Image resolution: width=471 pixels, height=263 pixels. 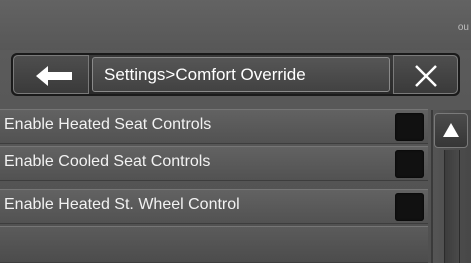 What do you see at coordinates (122, 204) in the screenshot?
I see `item-label: Enable Heated St. Wheel Control` at bounding box center [122, 204].